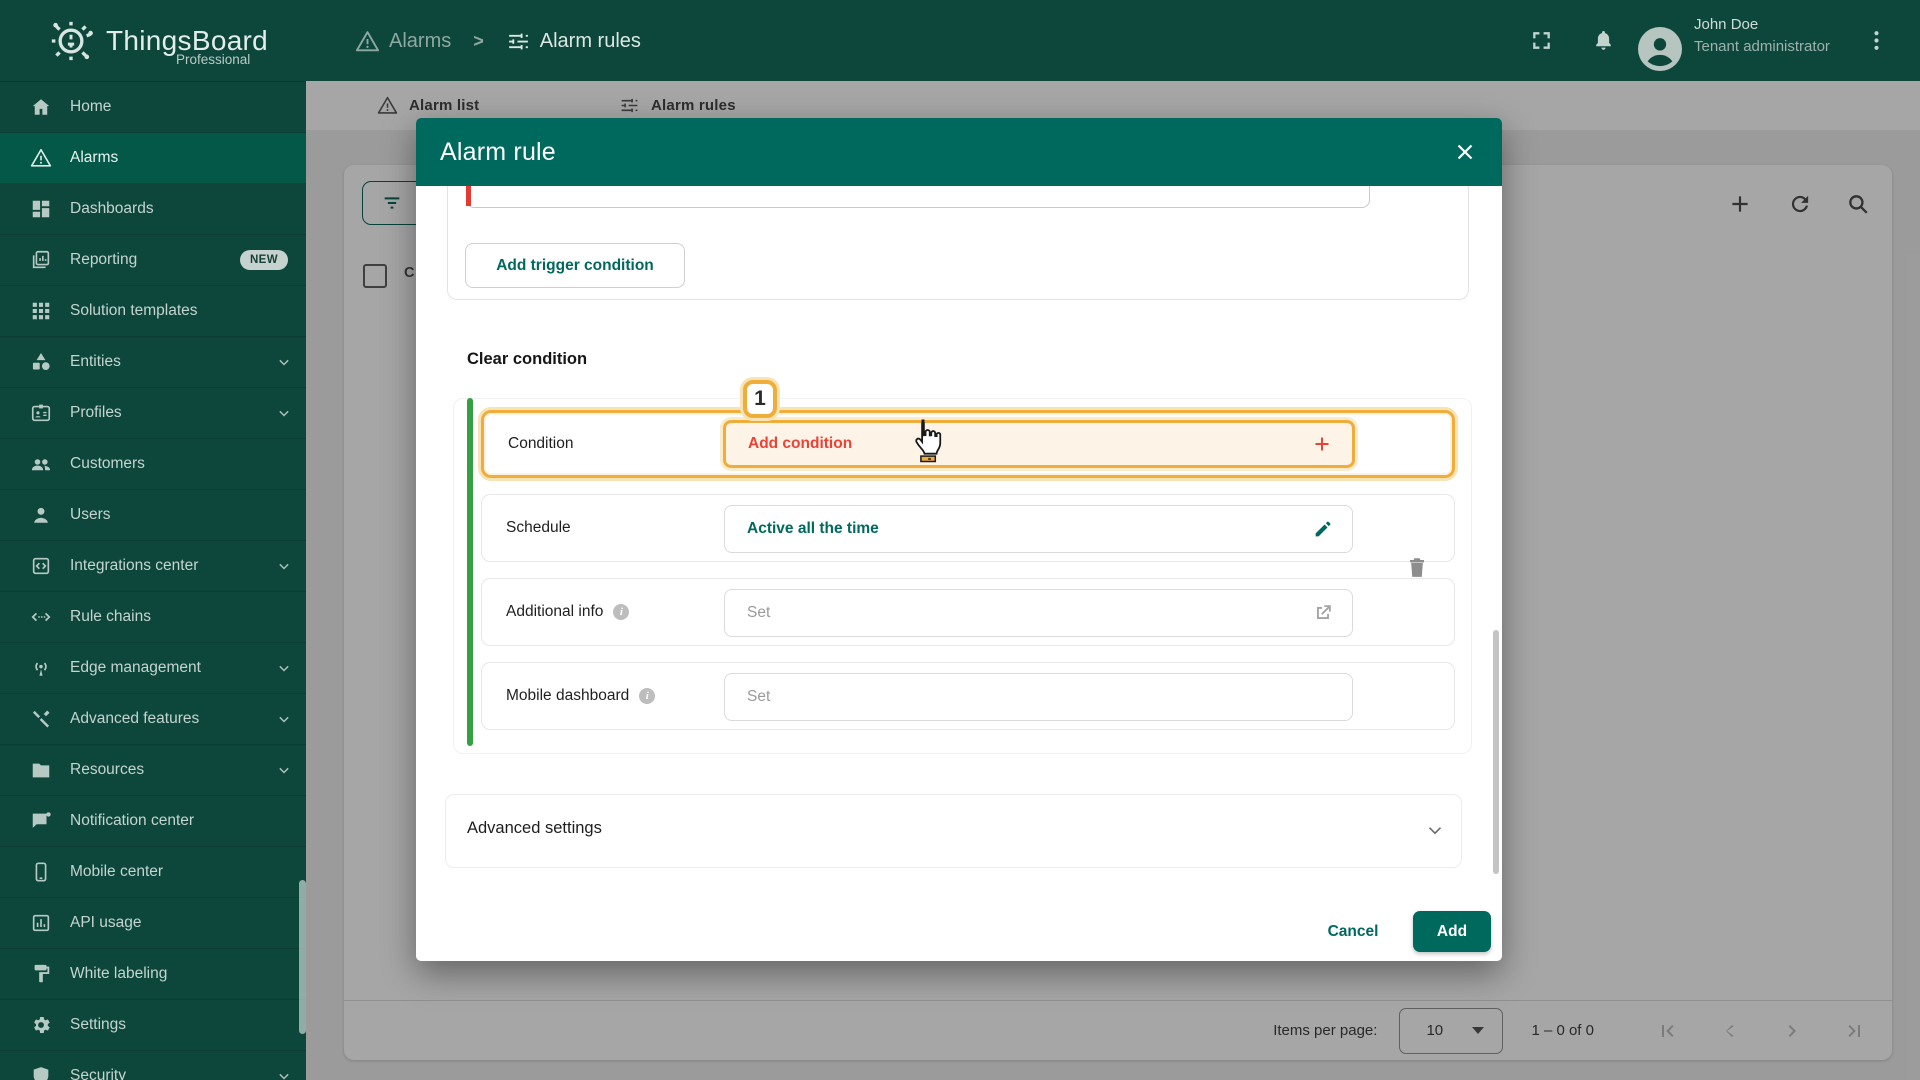  What do you see at coordinates (1038, 613) in the screenshot?
I see `additional-info-field: Set` at bounding box center [1038, 613].